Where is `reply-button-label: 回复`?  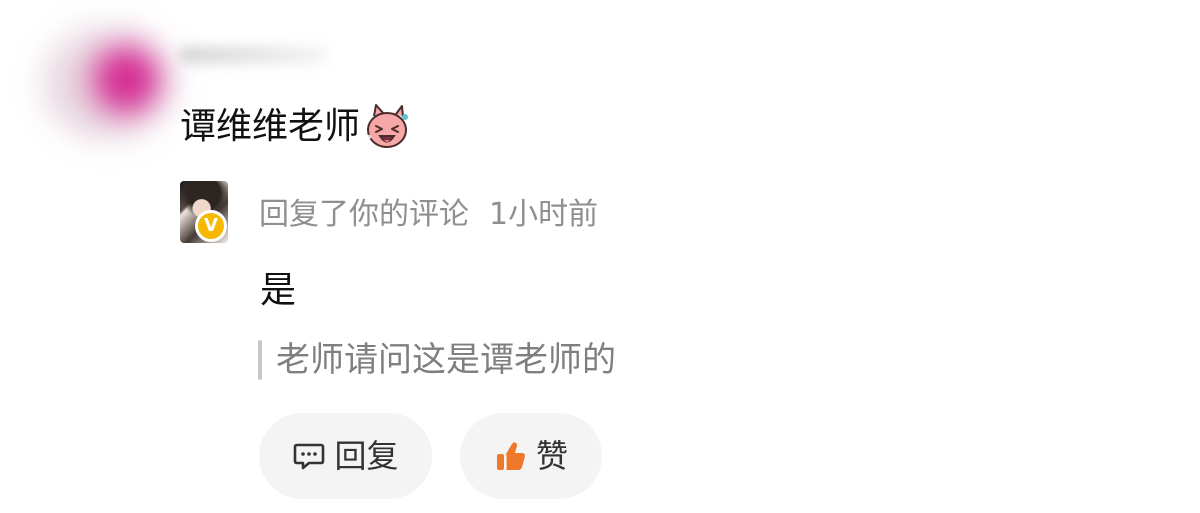
reply-button-label: 回复 is located at coordinates (366, 456).